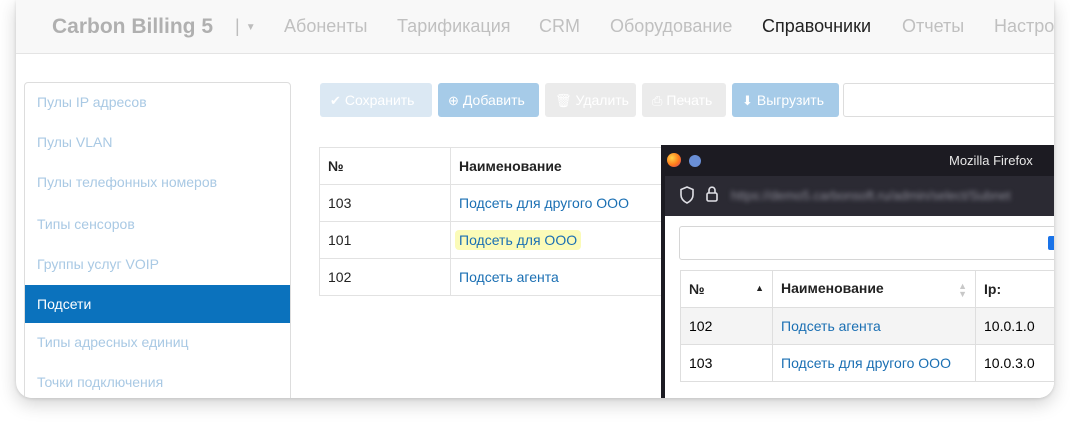 The image size is (1070, 422). I want to click on table-row: 103 Подсеть для другого ООО 10.0.3.0, so click(867, 363).